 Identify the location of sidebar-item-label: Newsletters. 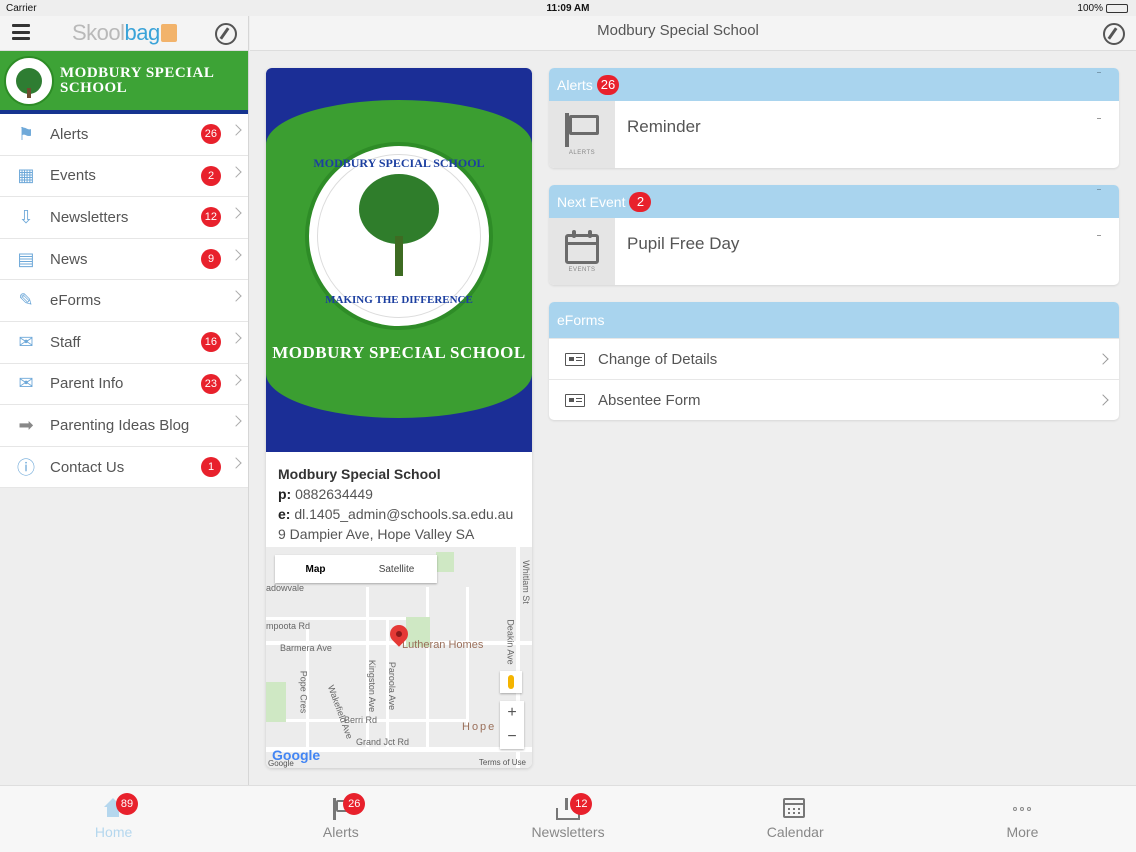
(89, 217).